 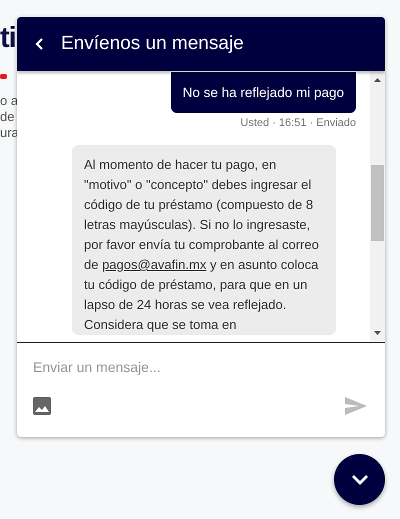 What do you see at coordinates (152, 44) in the screenshot?
I see `chat-title: Envíenos un mensaje` at bounding box center [152, 44].